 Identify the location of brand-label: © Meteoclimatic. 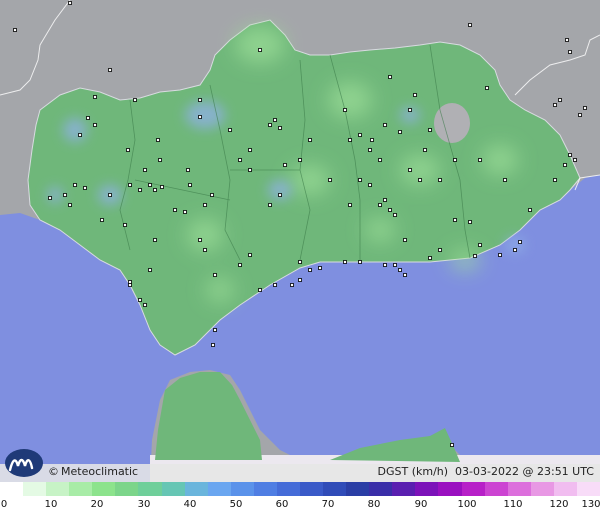
(93, 471).